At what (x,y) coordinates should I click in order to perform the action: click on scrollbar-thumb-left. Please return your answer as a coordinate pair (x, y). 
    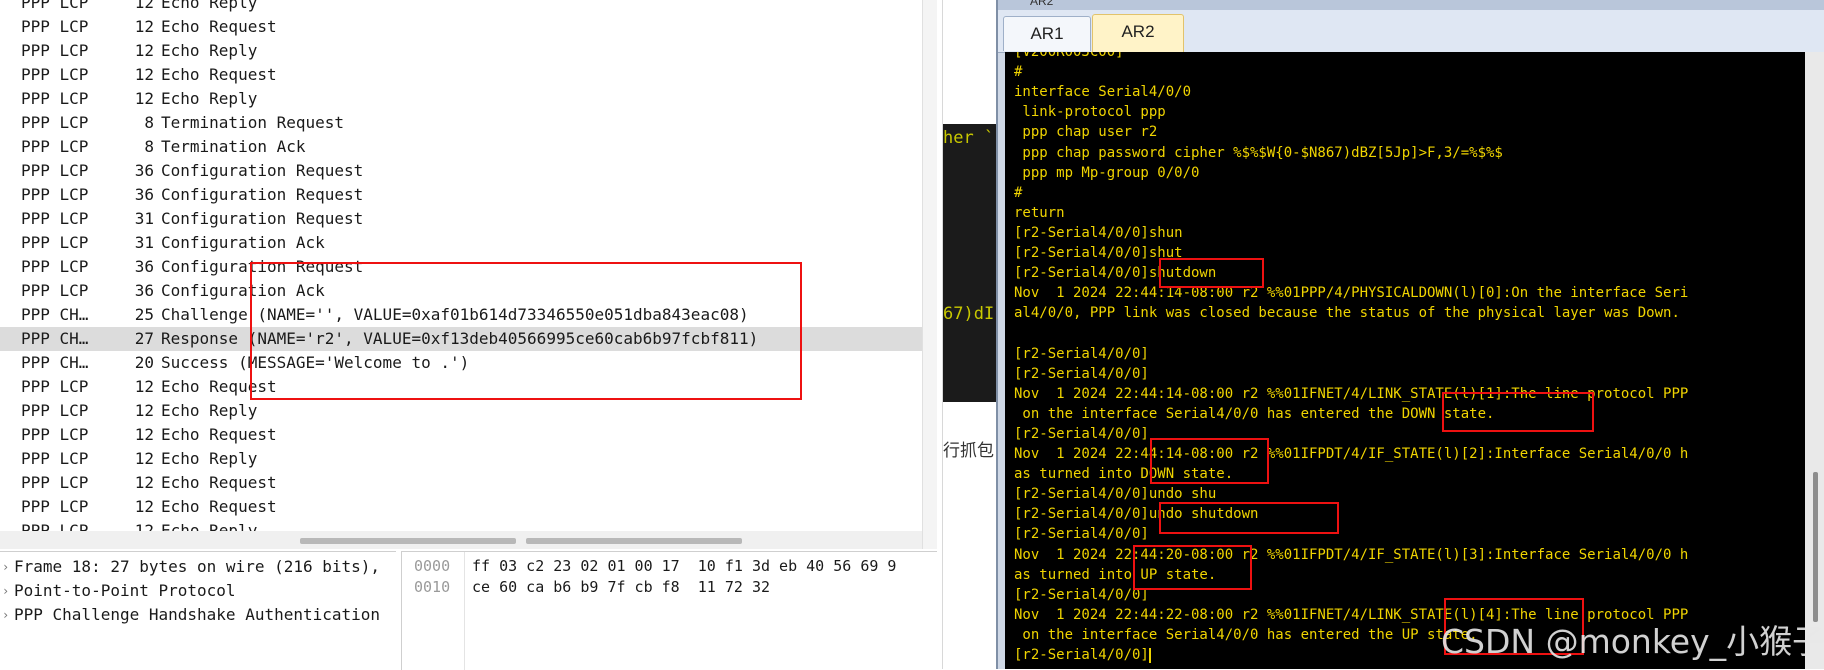
    Looking at the image, I should click on (408, 541).